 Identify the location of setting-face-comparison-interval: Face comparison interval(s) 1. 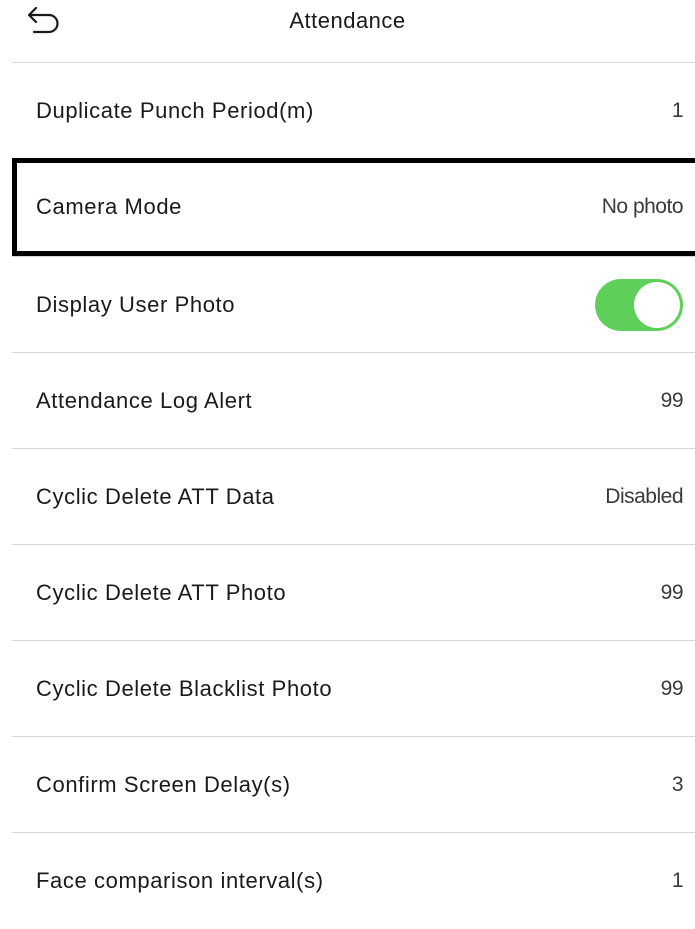
(353, 880).